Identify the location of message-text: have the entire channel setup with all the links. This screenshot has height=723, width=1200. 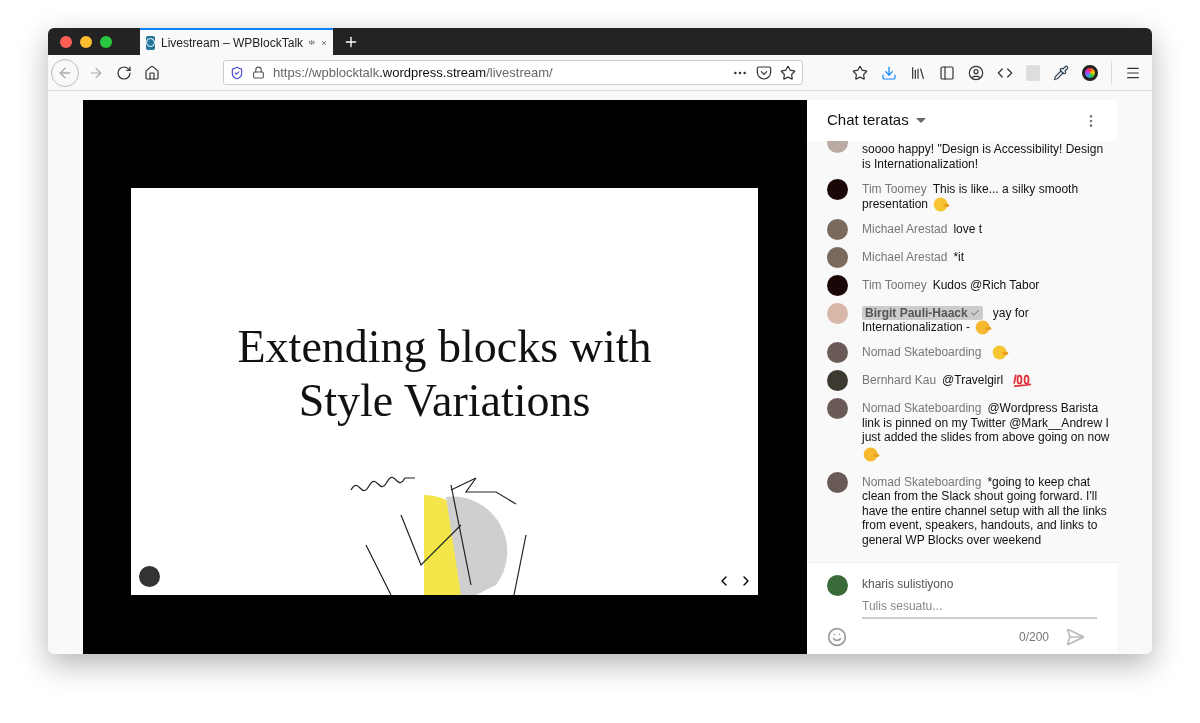
(984, 510).